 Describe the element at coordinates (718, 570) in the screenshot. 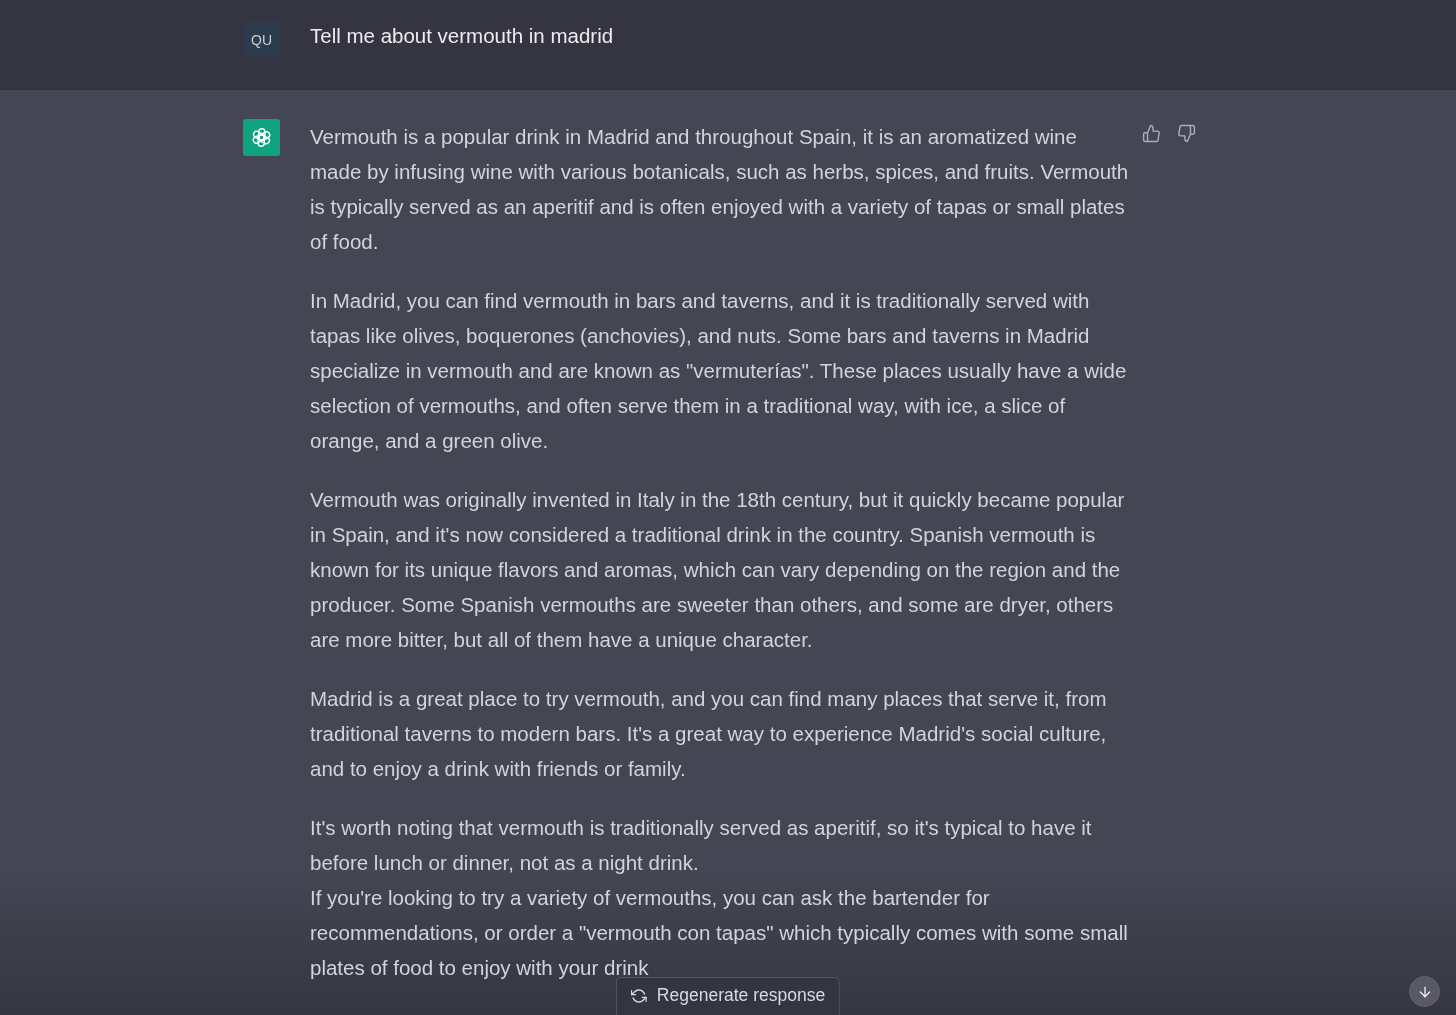

I see `response-paragraph: Vermouth was originally invented in Italy in the 18th century, but it quickly became popular in Spain, and it's now considered a traditional drink in the country. Spanish vermouth is known for its unique flavors and aromas, which can vary depending on the region and the producer. Some Spanish vermouths are sweeter than others, and some are dryer, others are more bitter, but all of them have a unique character.` at that location.